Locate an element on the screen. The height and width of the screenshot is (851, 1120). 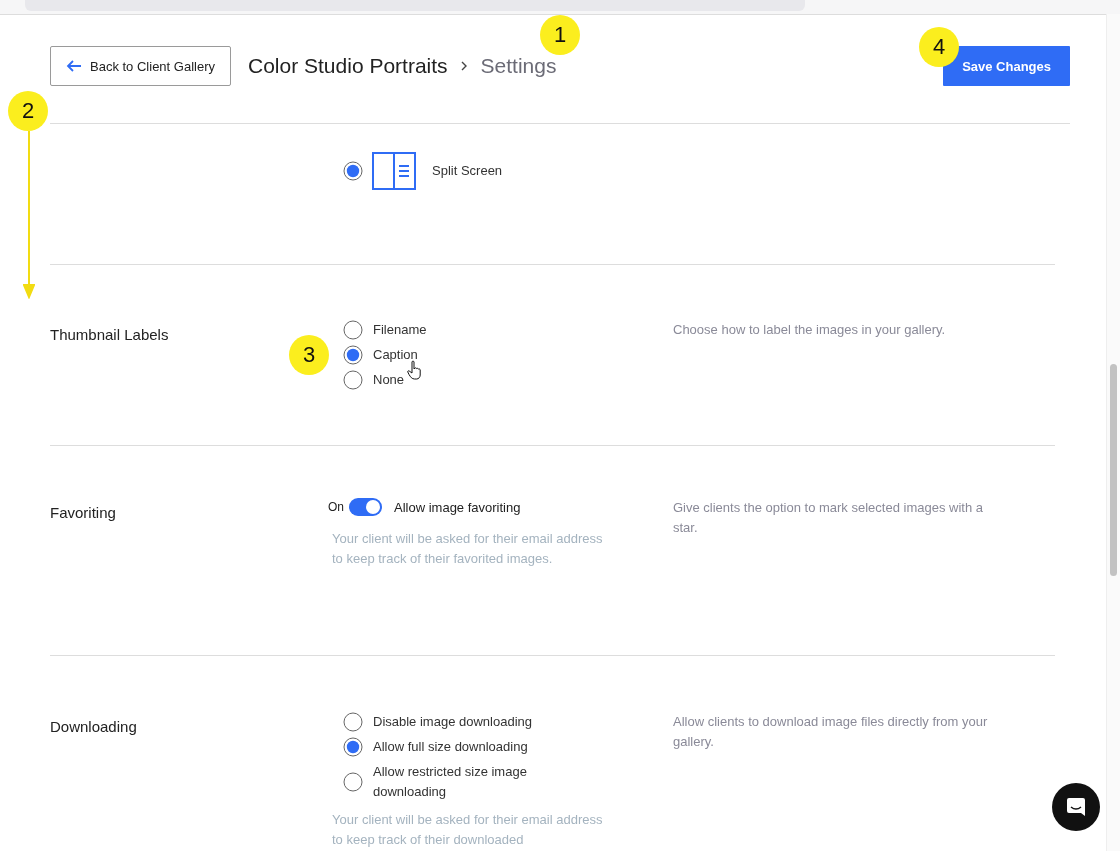
setting-title: Downloading is located at coordinates (93, 726).